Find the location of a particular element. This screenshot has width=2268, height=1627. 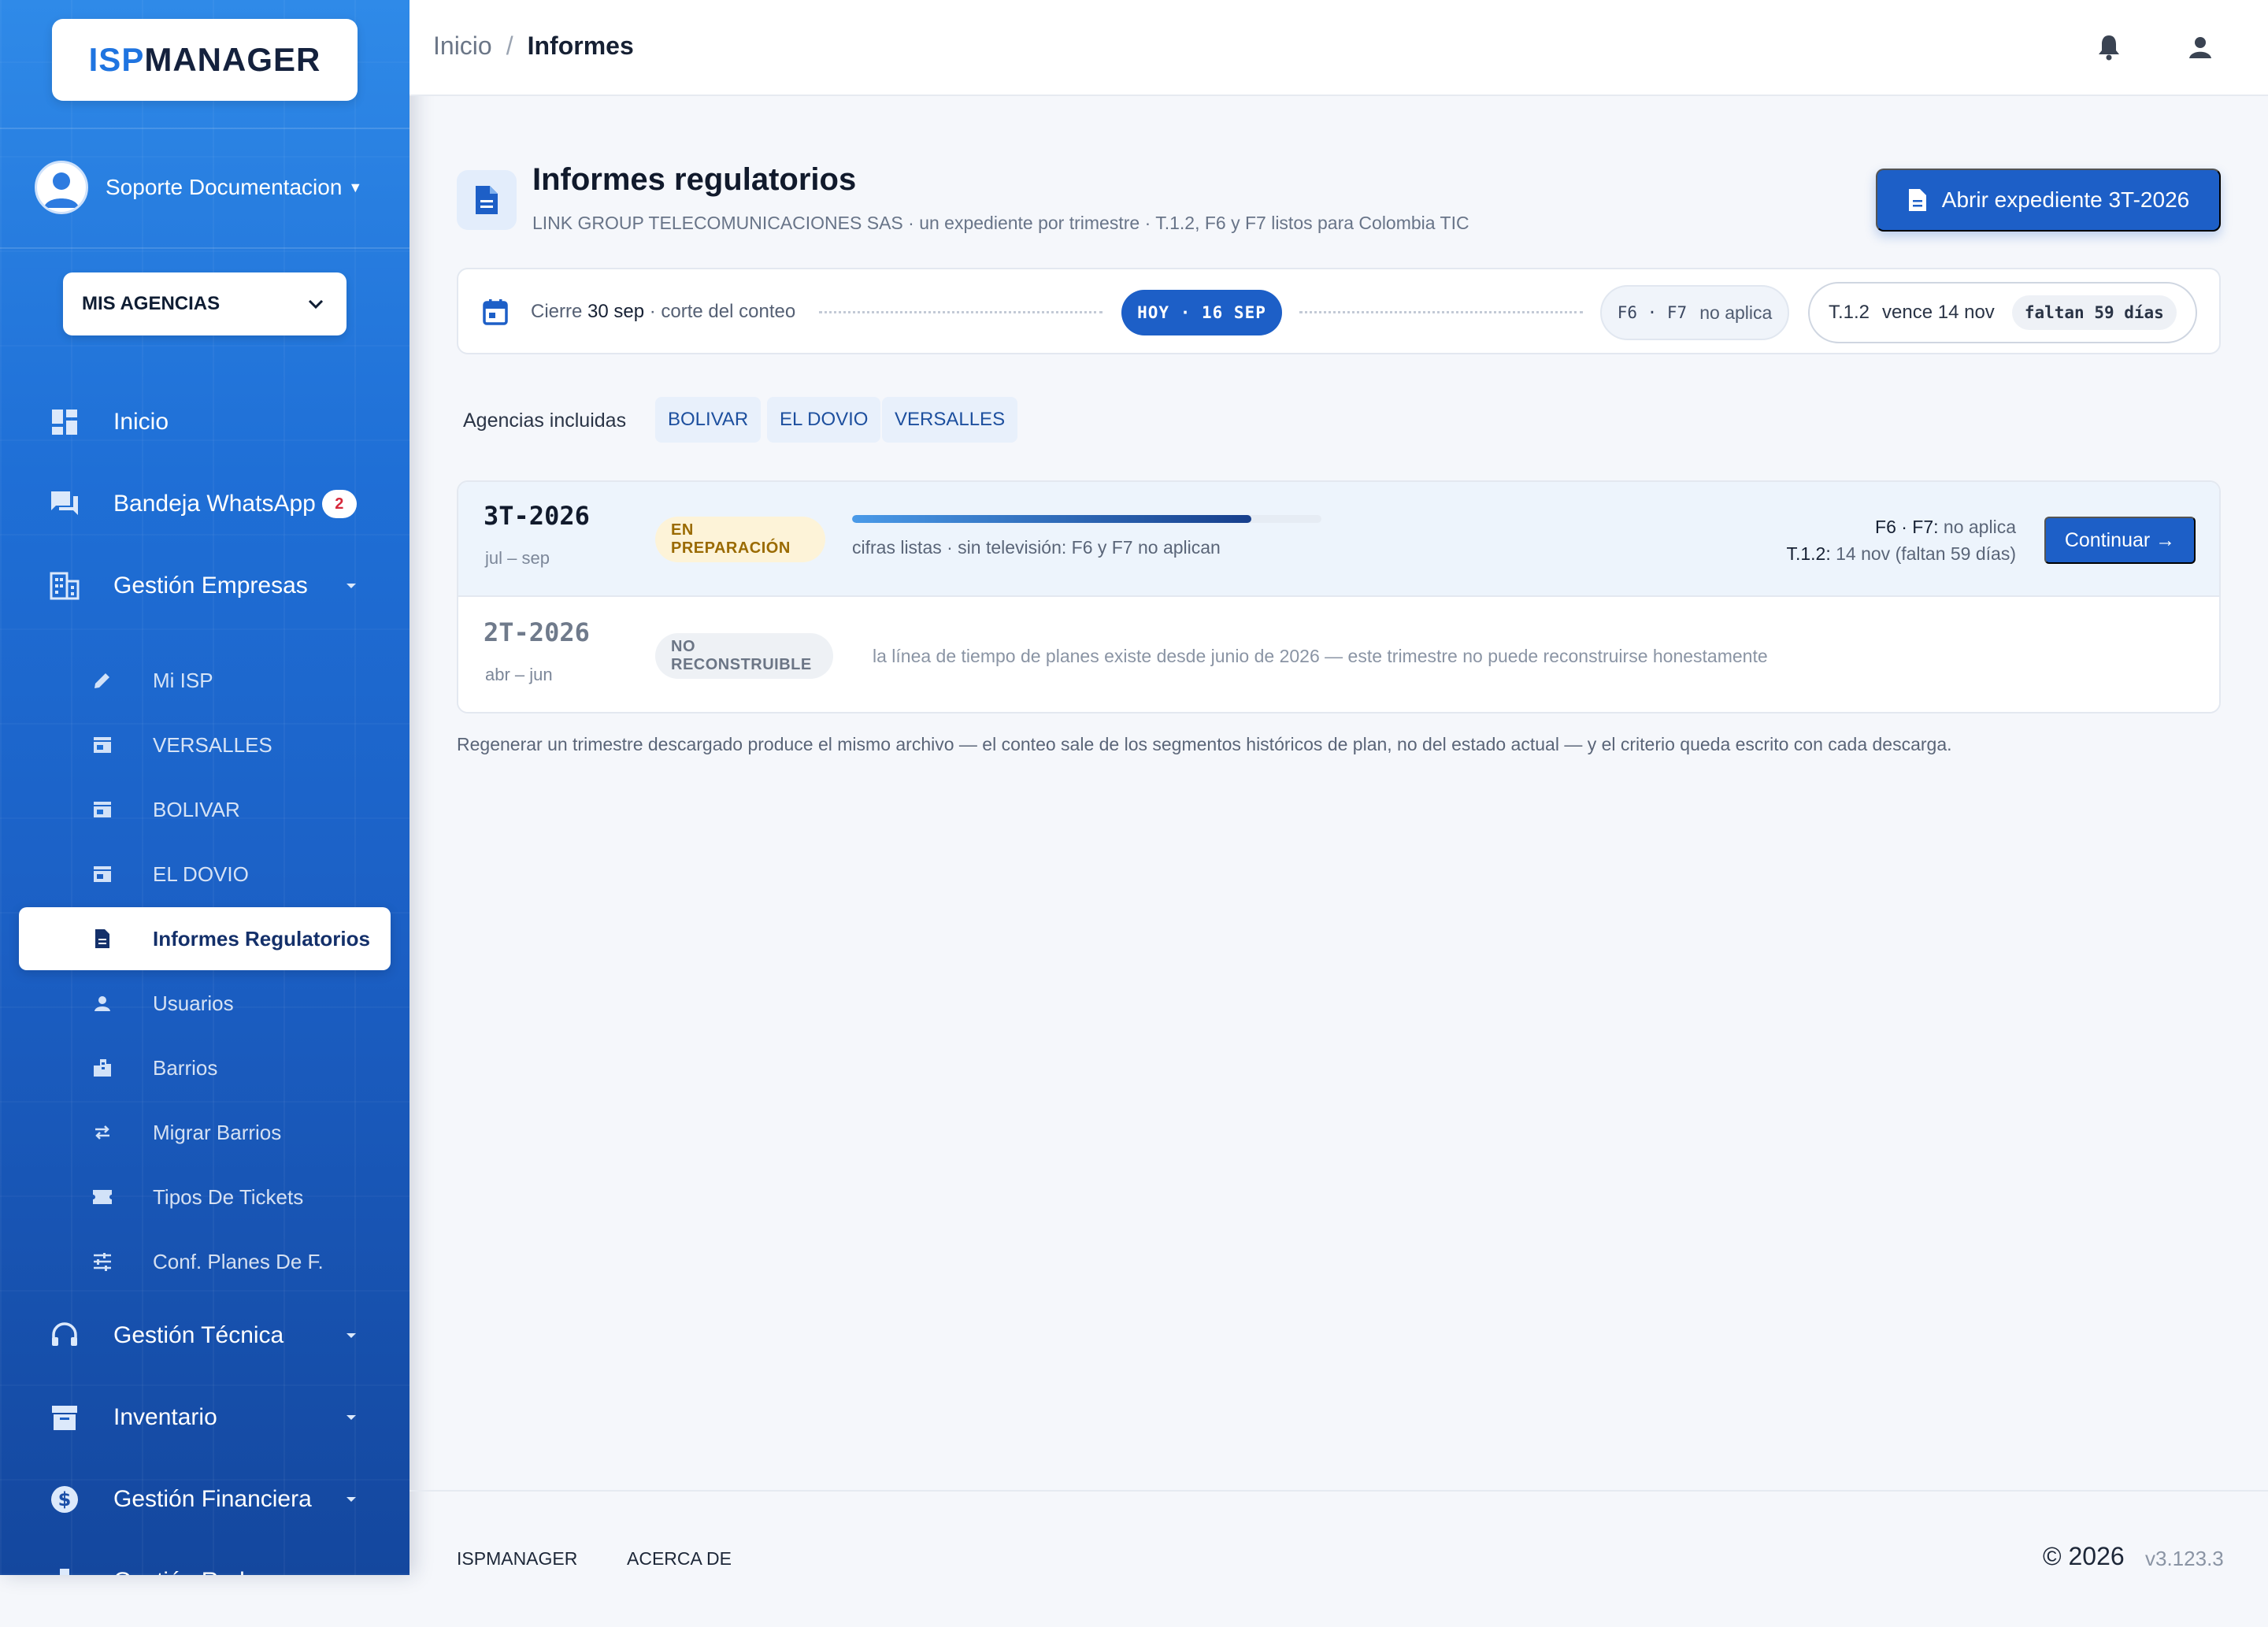

nav-inicio-label: Inicio is located at coordinates (141, 422).